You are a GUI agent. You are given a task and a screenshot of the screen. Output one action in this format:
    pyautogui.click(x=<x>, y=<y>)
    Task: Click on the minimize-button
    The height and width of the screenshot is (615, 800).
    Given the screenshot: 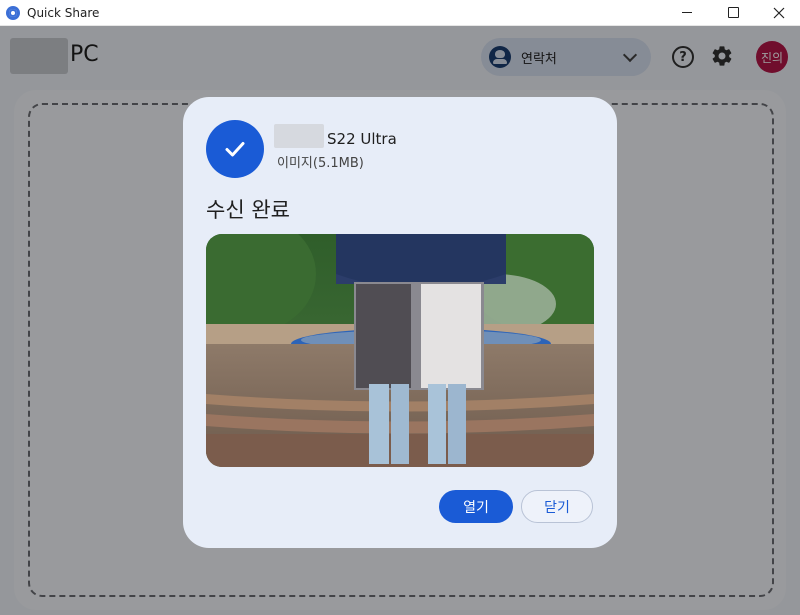 What is the action you would take?
    pyautogui.click(x=687, y=12)
    